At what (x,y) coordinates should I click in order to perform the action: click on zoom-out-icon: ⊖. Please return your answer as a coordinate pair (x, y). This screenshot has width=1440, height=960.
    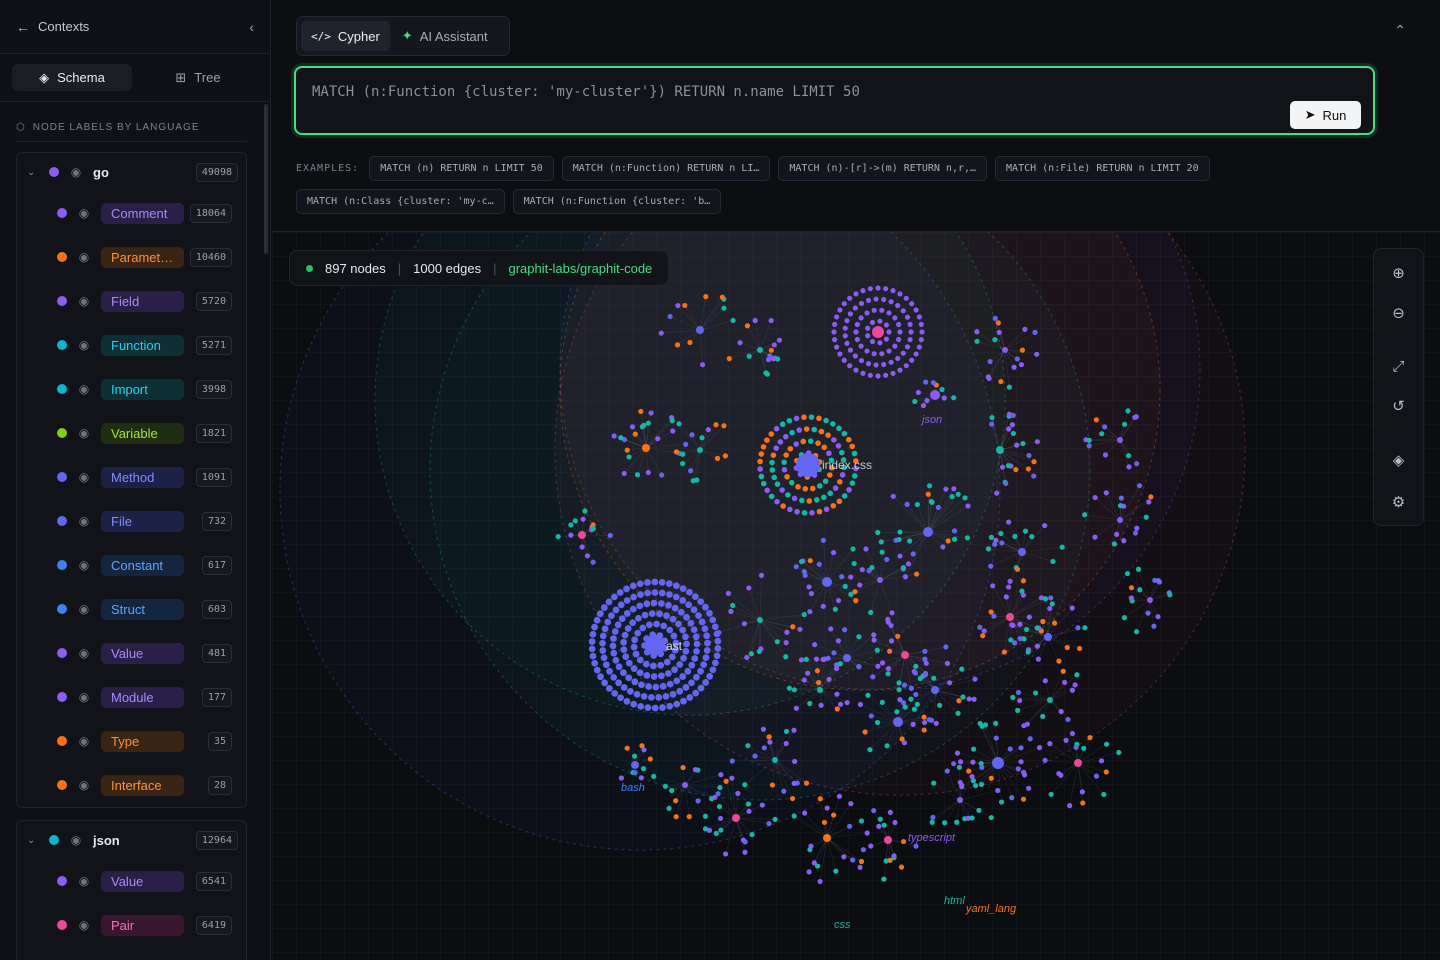
    Looking at the image, I should click on (1398, 313).